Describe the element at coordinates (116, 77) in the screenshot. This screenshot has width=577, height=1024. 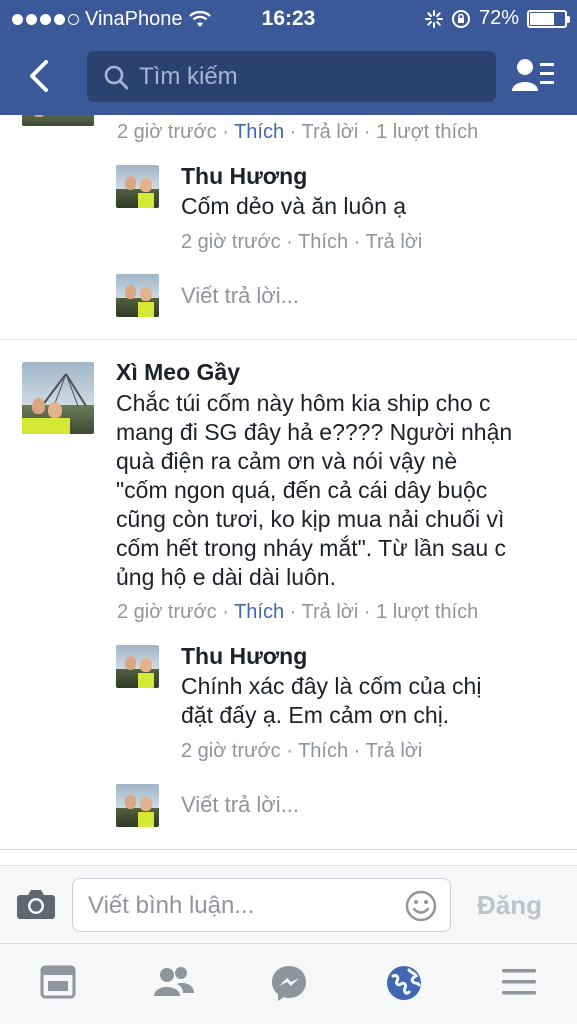
I see `search-icon` at that location.